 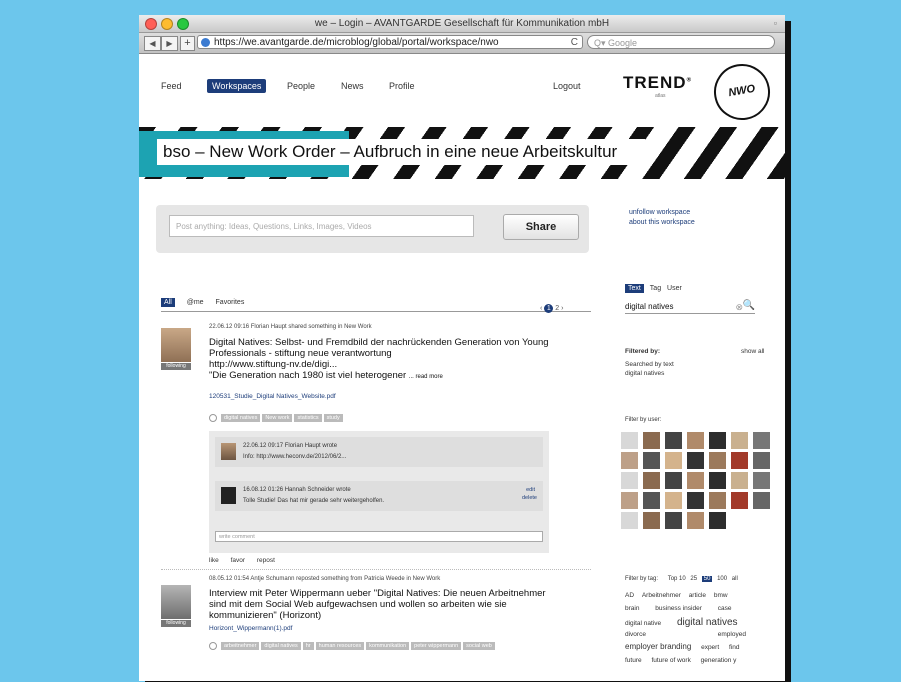 I want to click on resize-icon: ▫, so click(x=775, y=23).